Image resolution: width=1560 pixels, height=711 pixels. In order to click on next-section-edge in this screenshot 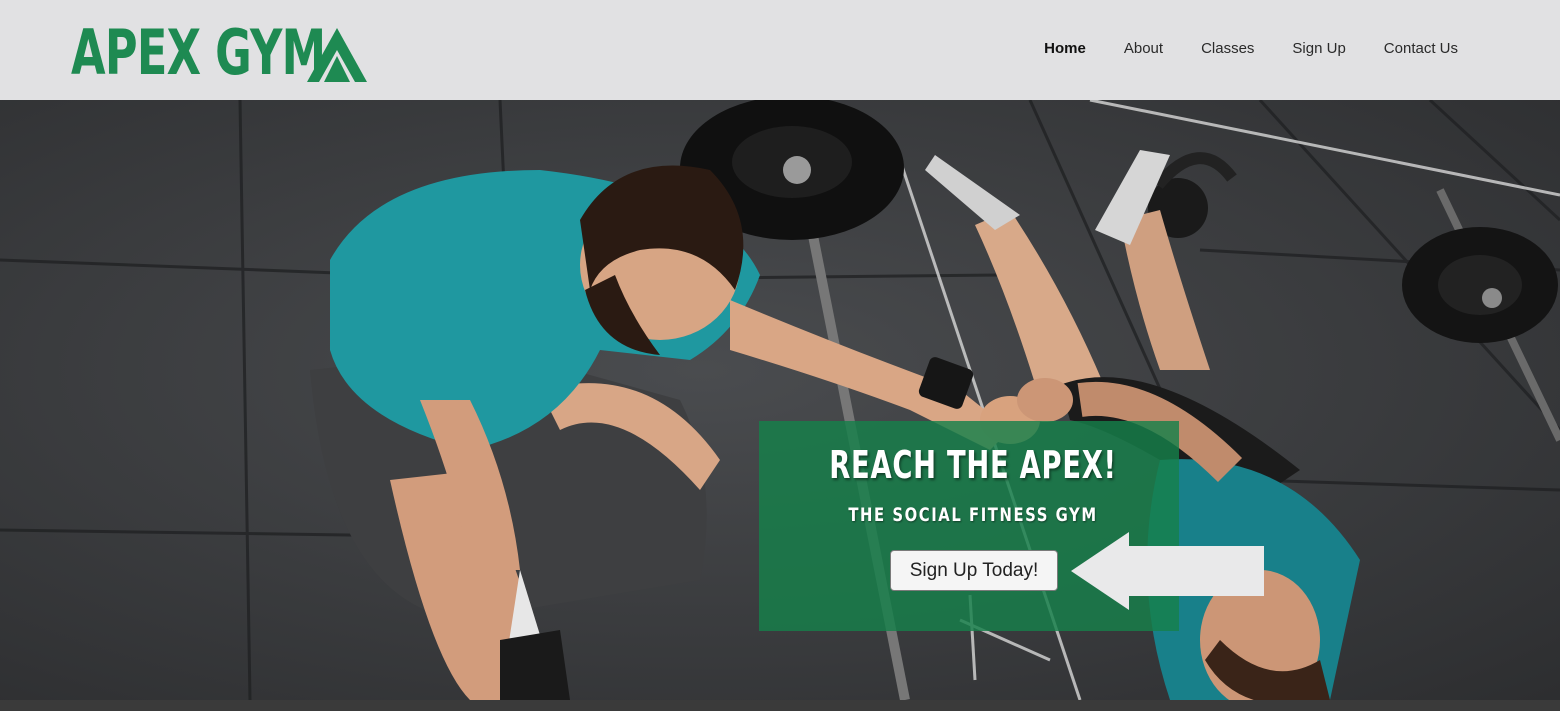, I will do `click(780, 705)`.